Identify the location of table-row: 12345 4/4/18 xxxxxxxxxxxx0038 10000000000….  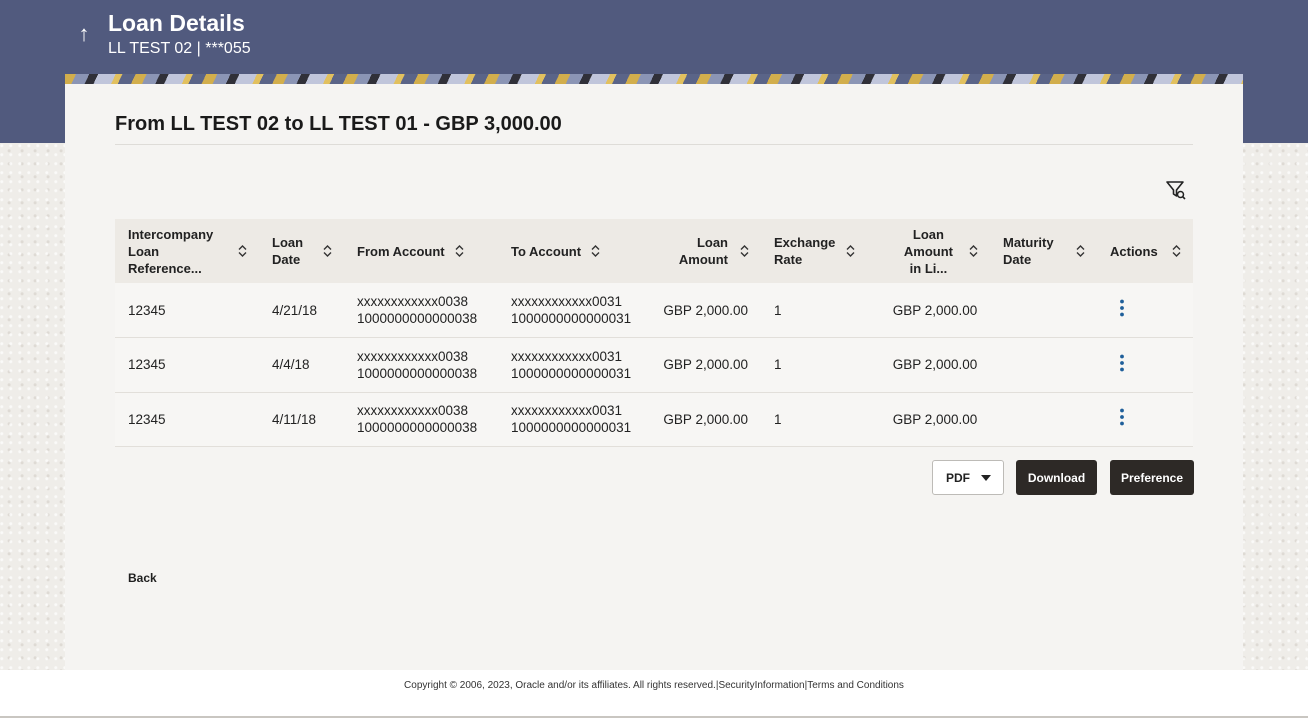
(654, 365).